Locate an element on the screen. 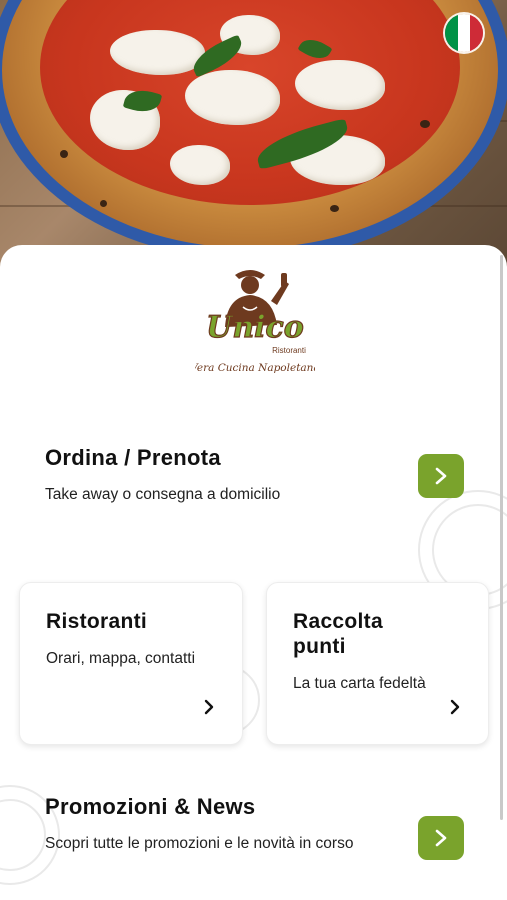 This screenshot has width=507, height=900. points-title-line2: punti is located at coordinates (319, 646).